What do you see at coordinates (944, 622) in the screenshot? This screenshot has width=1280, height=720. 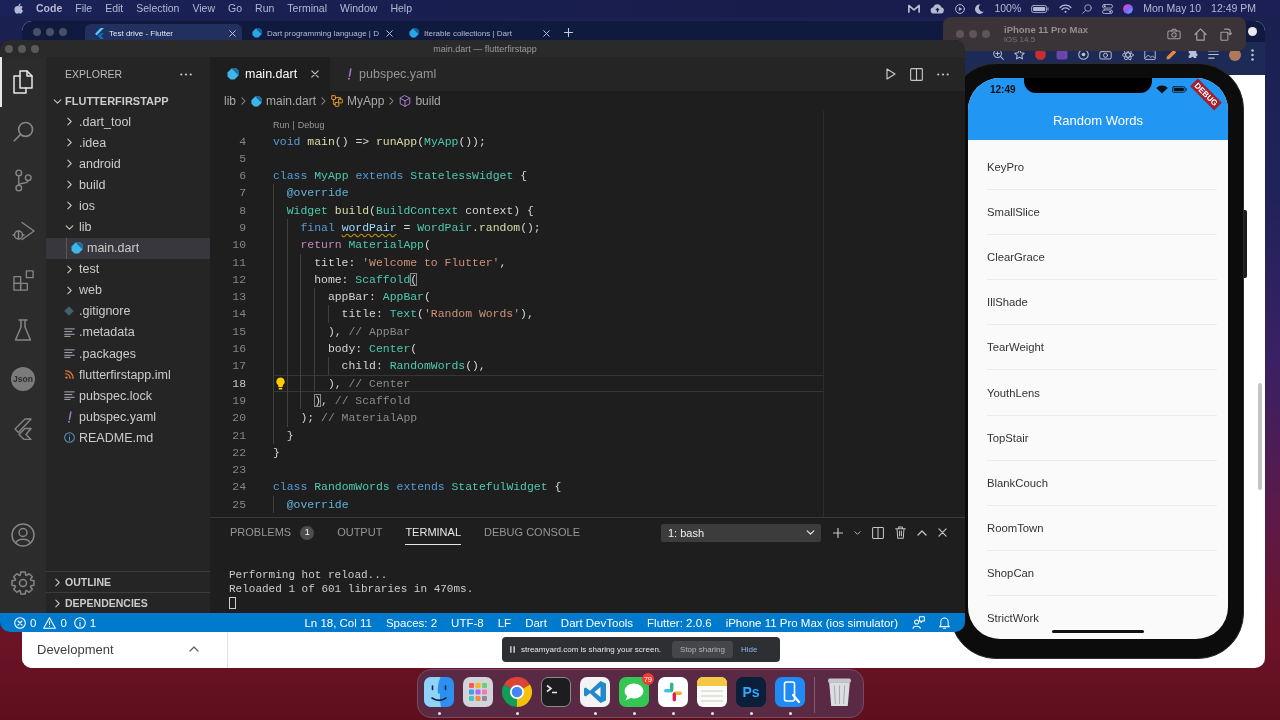 I see `bell-icon` at bounding box center [944, 622].